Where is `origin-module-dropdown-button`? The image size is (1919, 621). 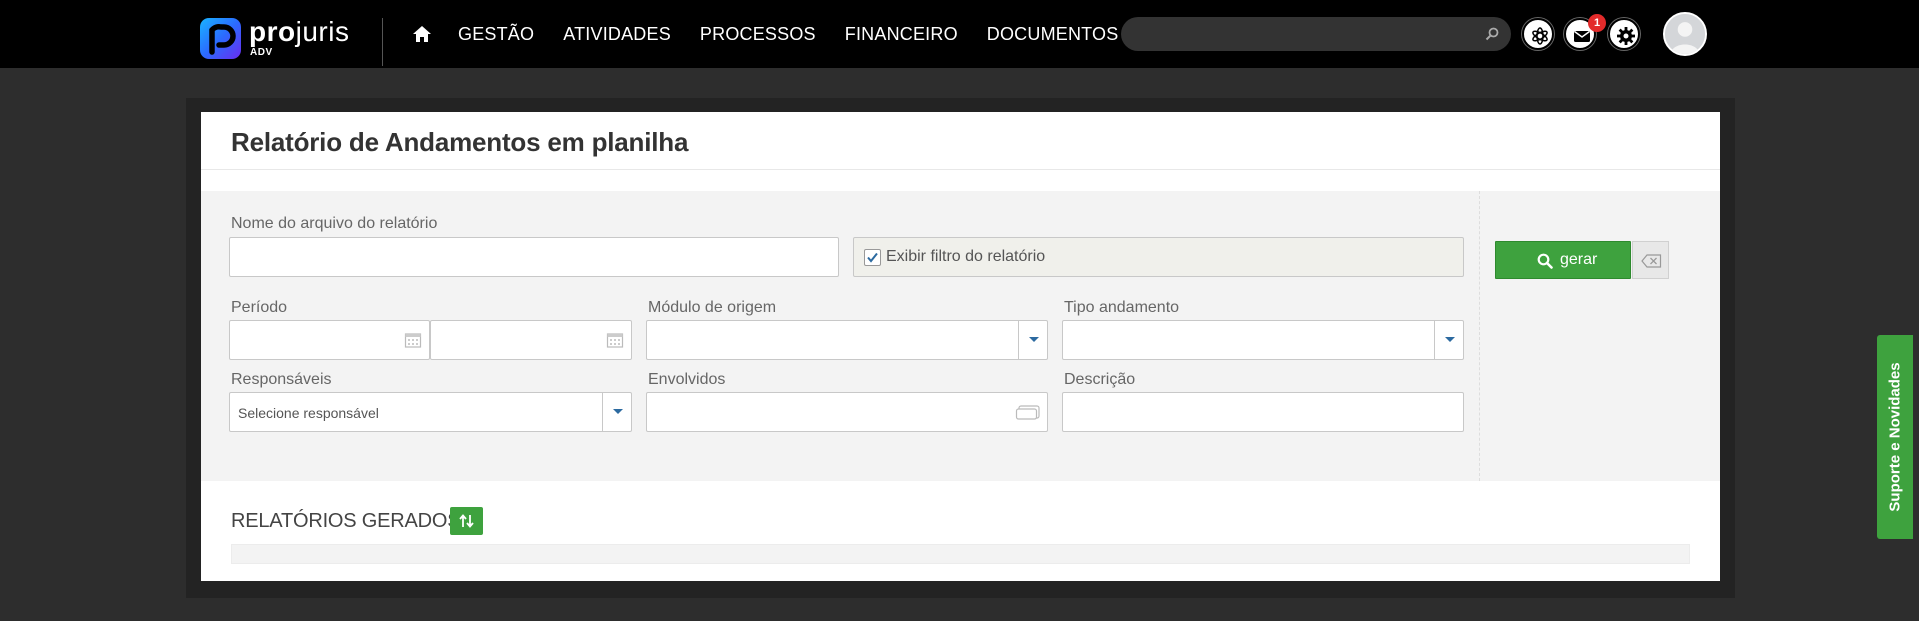
origin-module-dropdown-button is located at coordinates (1032, 340).